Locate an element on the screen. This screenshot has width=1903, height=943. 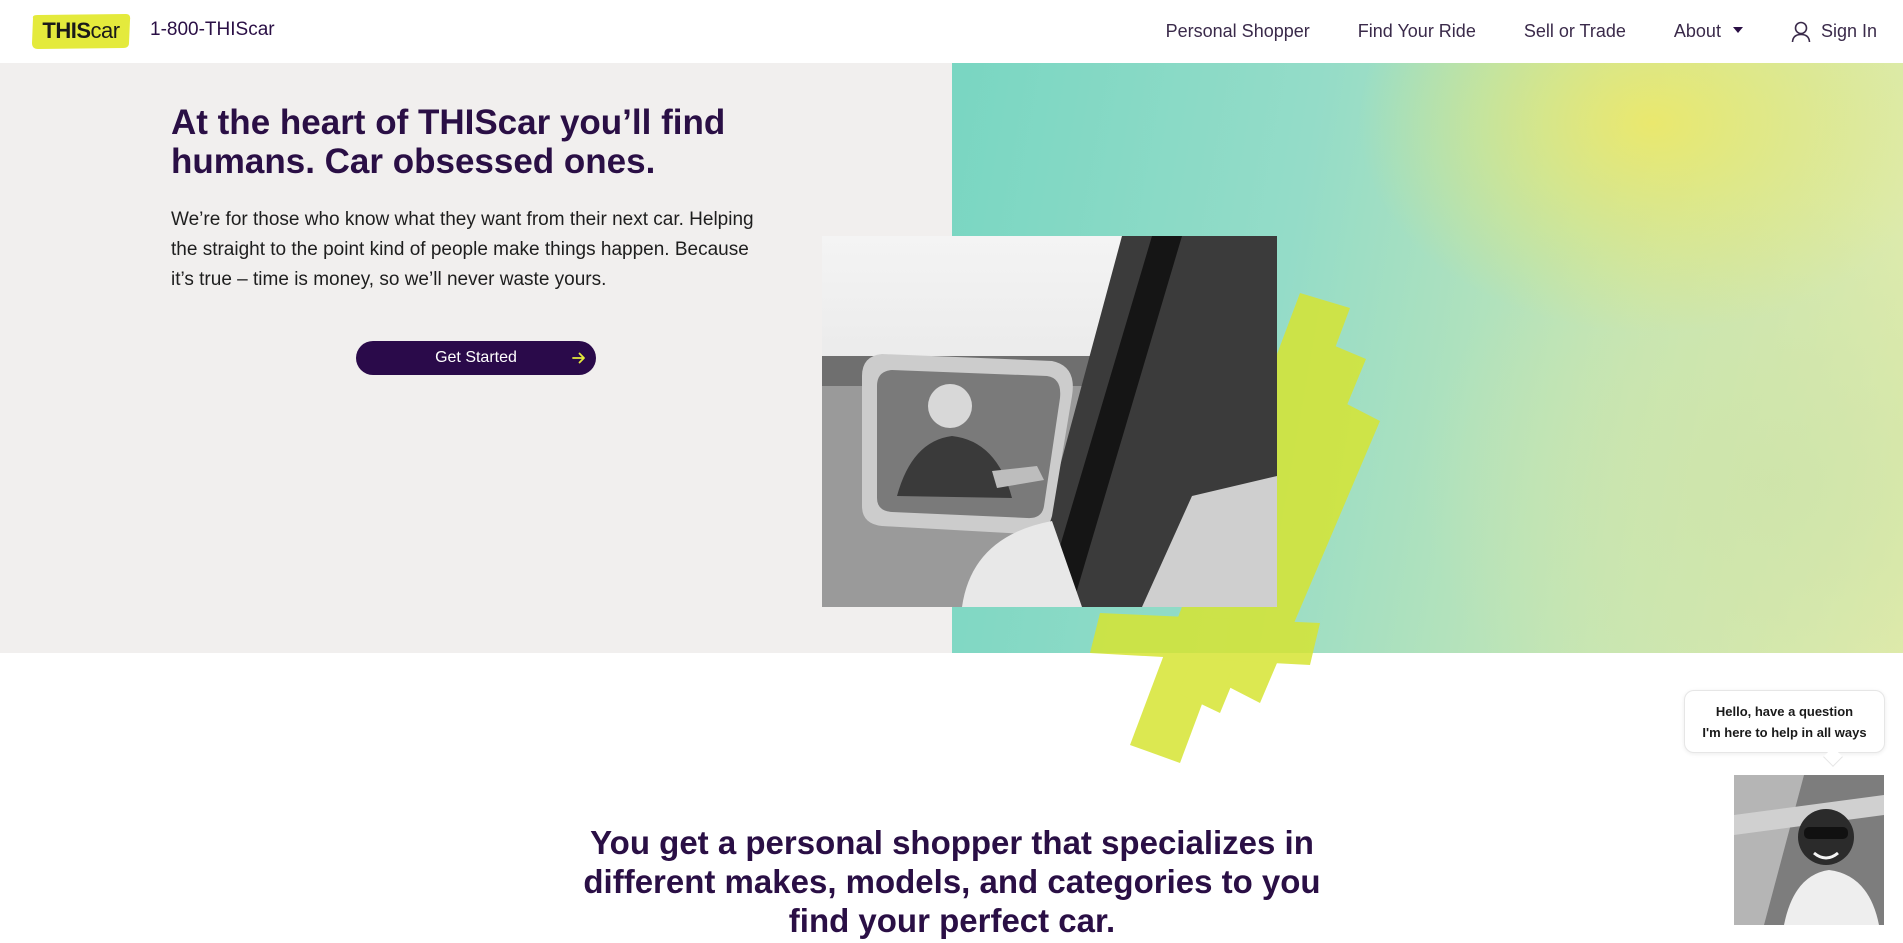
thiscar-logo: THIS car is located at coordinates (81, 31).